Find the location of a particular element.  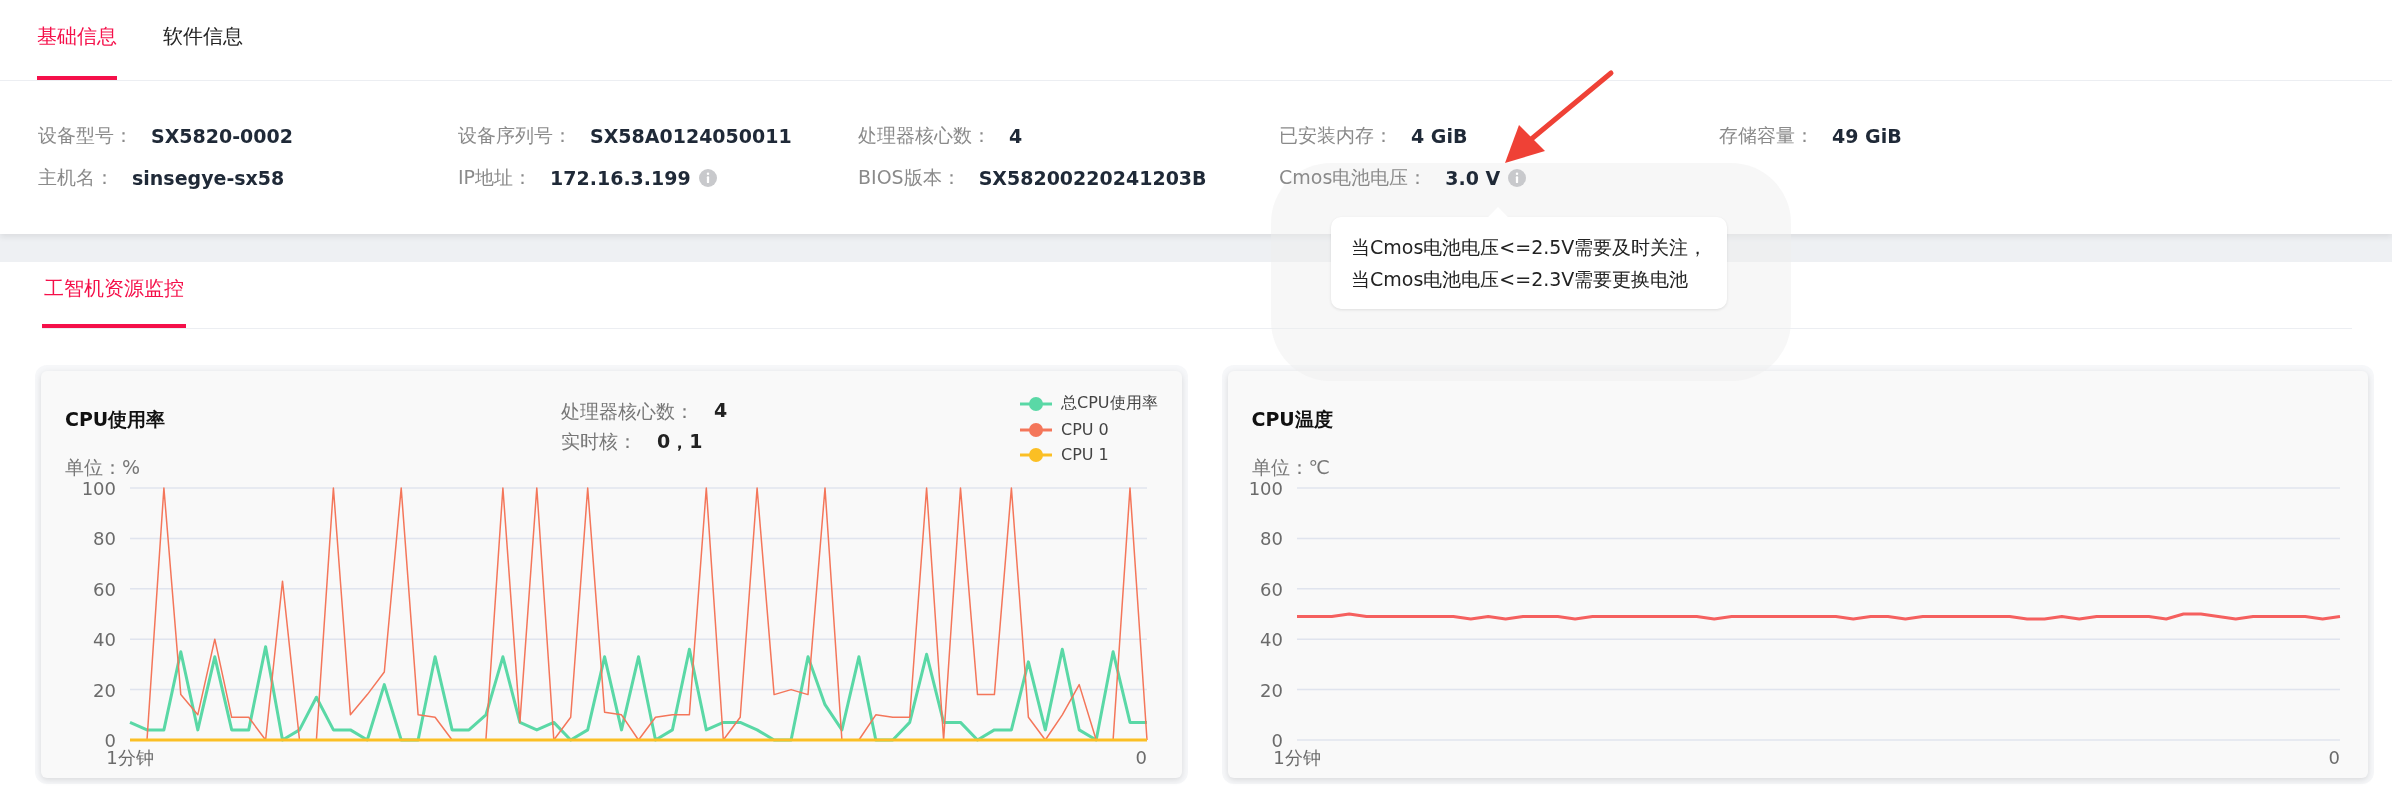

stat-value: 0，1 is located at coordinates (680, 441).